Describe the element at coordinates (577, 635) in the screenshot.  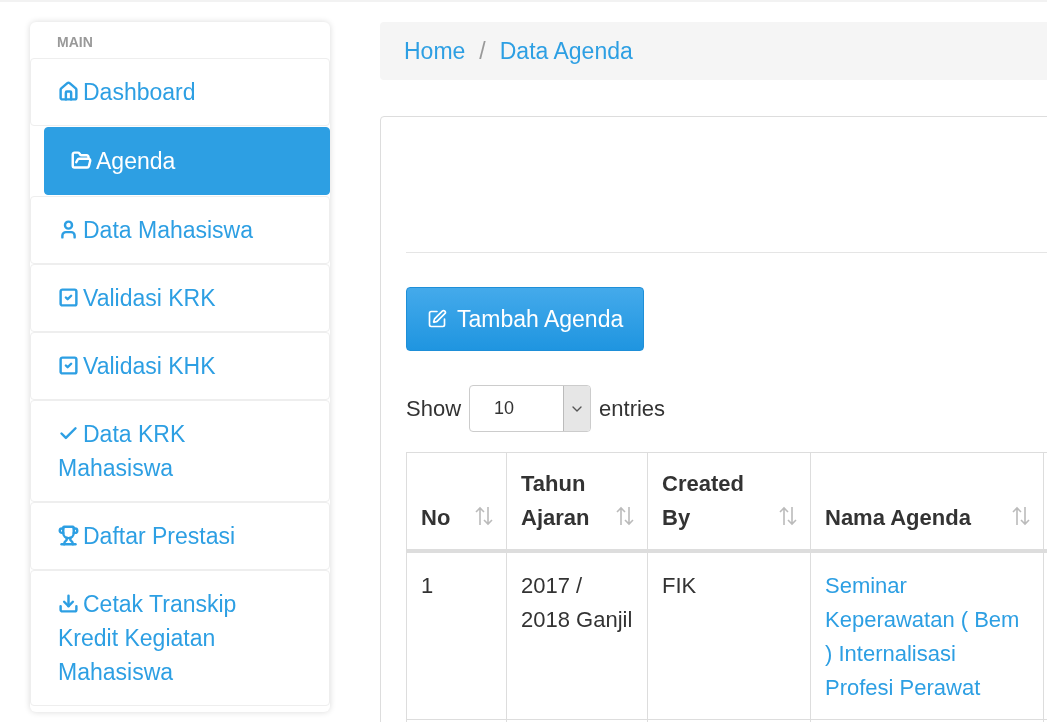
I see `table-cell: 2017 / 2018 Ganjil` at that location.